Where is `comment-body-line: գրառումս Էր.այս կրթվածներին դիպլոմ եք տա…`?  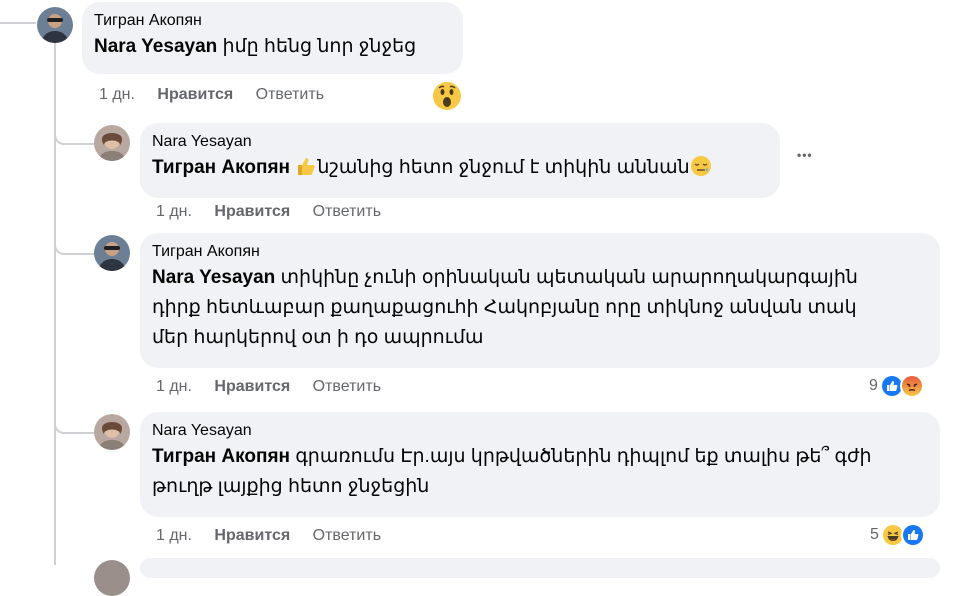 comment-body-line: գրառումս Էր.այս կրթվածներին դիպլոմ եք տա… is located at coordinates (583, 456).